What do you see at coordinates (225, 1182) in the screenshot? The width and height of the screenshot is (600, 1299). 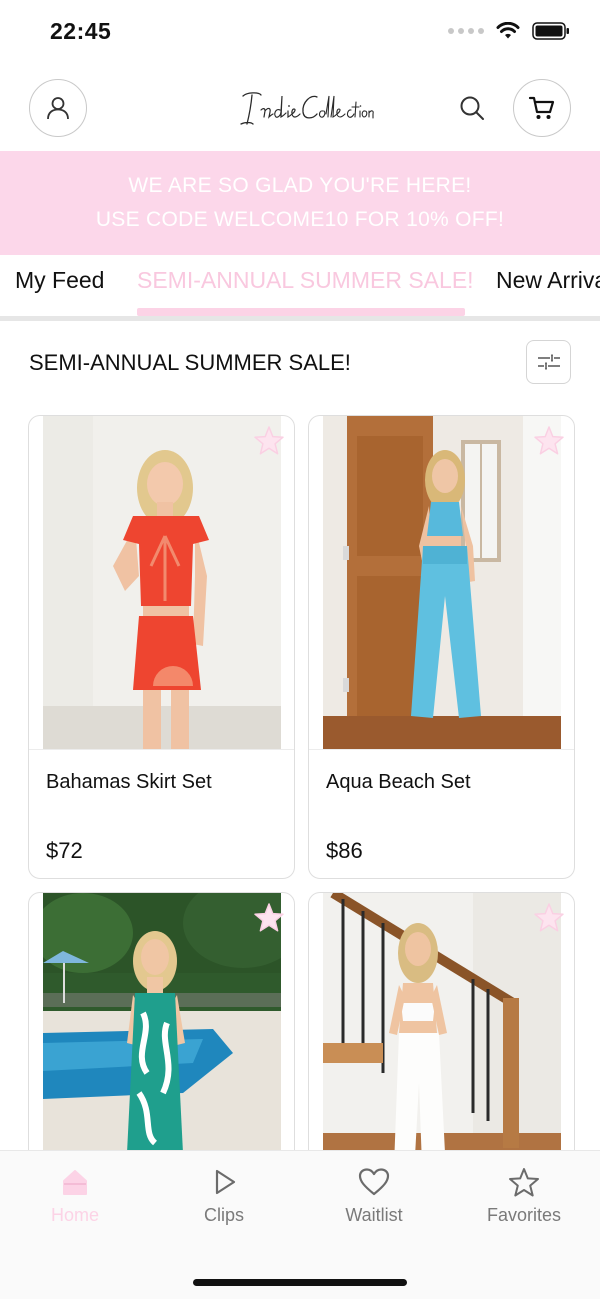 I see `play-icon` at bounding box center [225, 1182].